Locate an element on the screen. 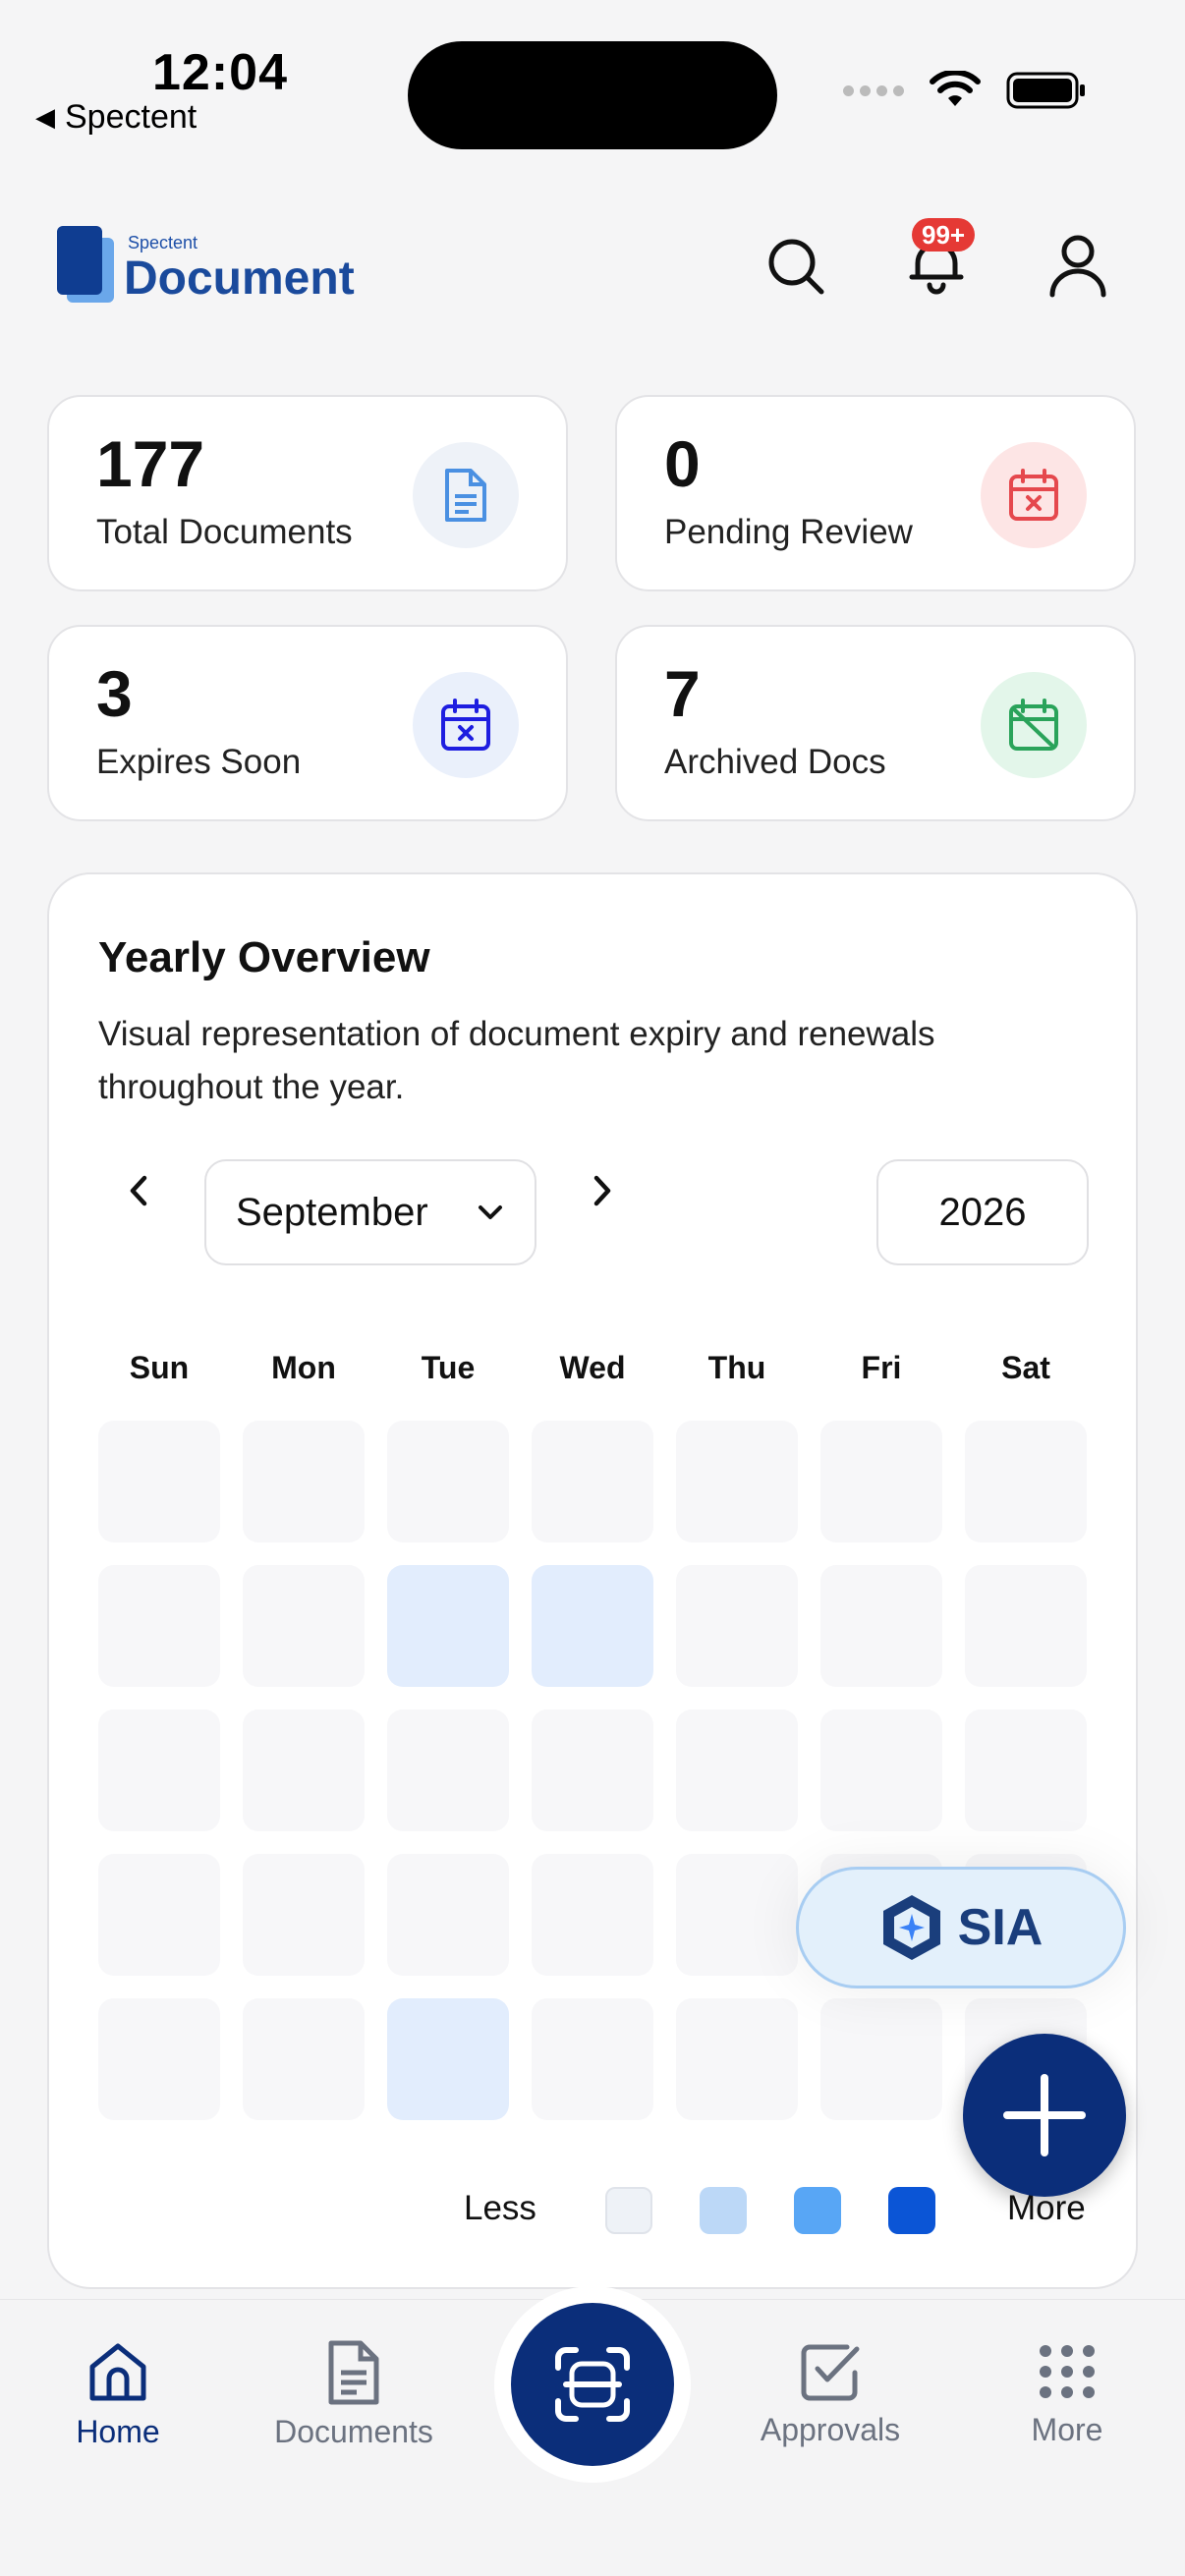  cellular-signal-icon is located at coordinates (874, 90).